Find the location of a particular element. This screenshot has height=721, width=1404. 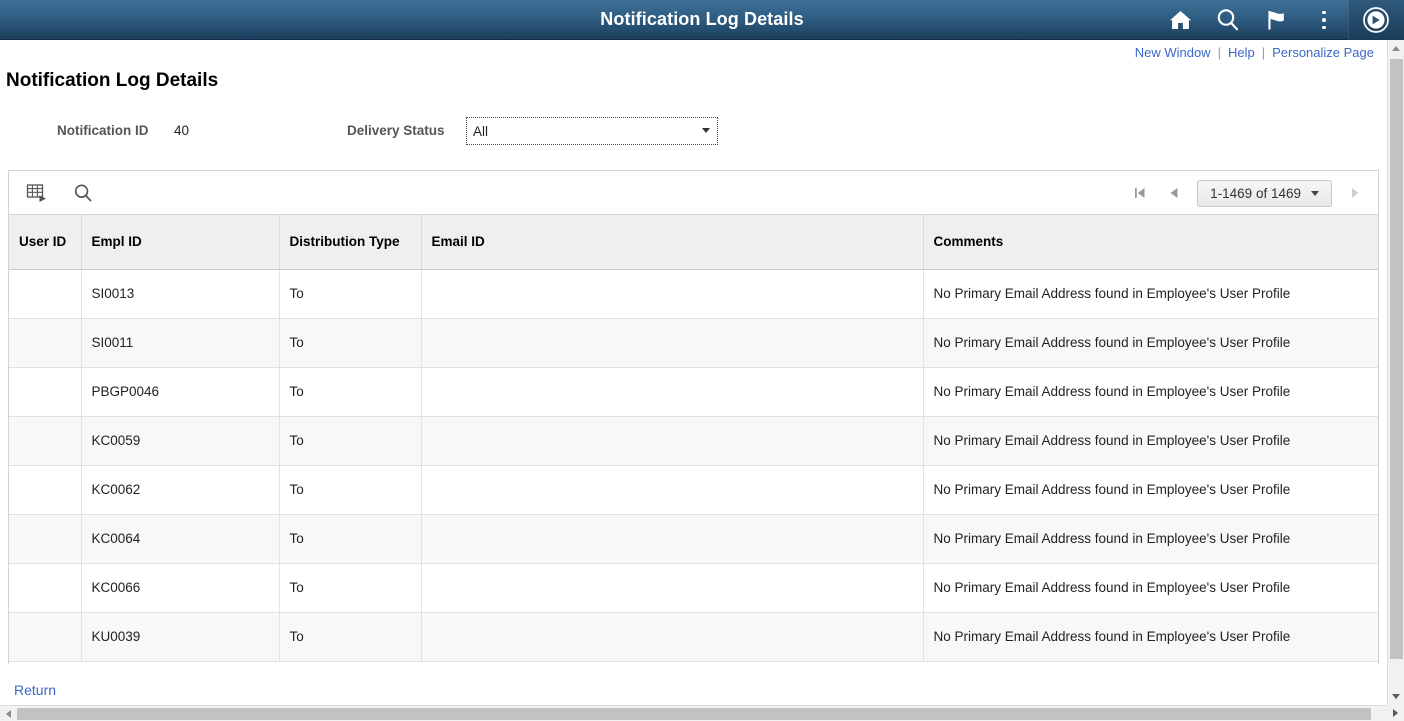

cell-empl-id: PBGP0046 is located at coordinates (180, 392).